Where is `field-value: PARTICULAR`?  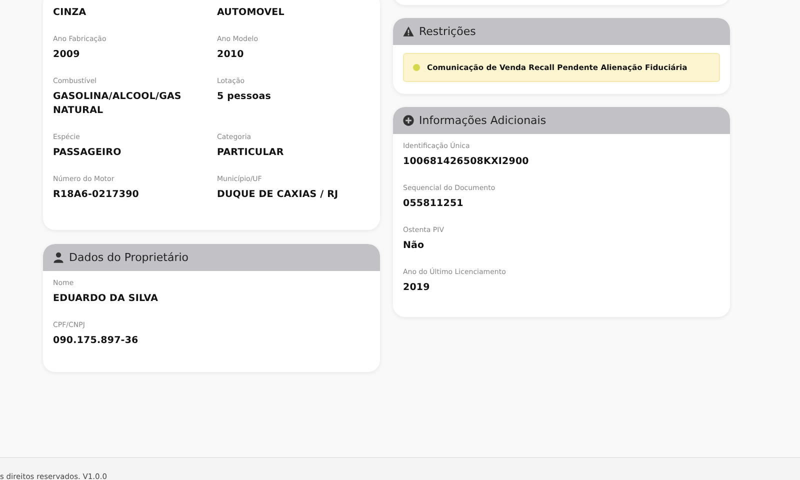 field-value: PARTICULAR is located at coordinates (251, 153).